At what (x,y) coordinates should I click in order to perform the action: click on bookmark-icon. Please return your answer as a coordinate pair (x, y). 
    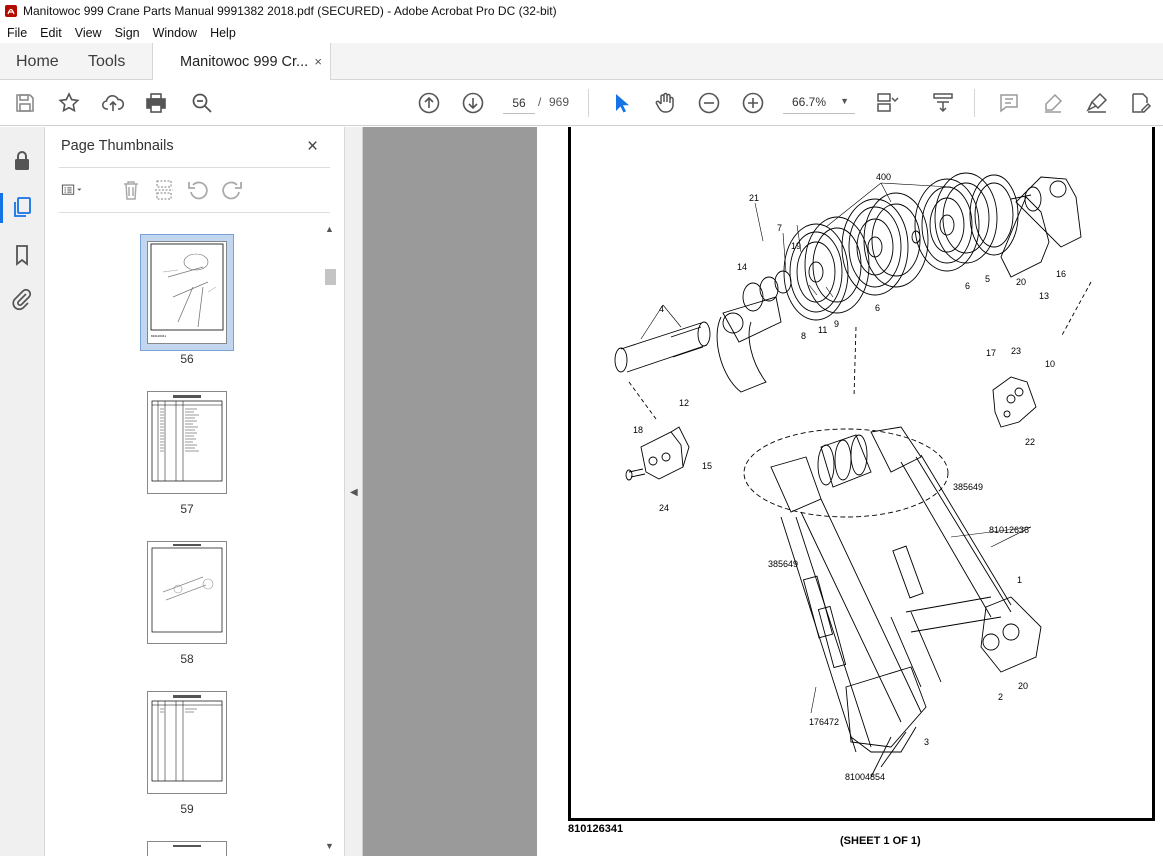
    Looking at the image, I should click on (22, 255).